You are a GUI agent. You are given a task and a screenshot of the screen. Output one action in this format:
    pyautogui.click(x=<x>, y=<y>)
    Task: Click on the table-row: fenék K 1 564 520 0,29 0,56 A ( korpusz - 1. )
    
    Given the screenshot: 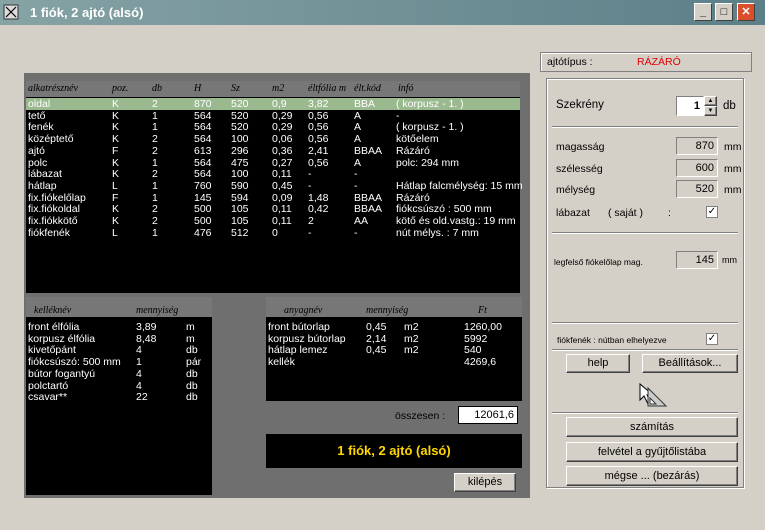 What is the action you would take?
    pyautogui.click(x=273, y=127)
    